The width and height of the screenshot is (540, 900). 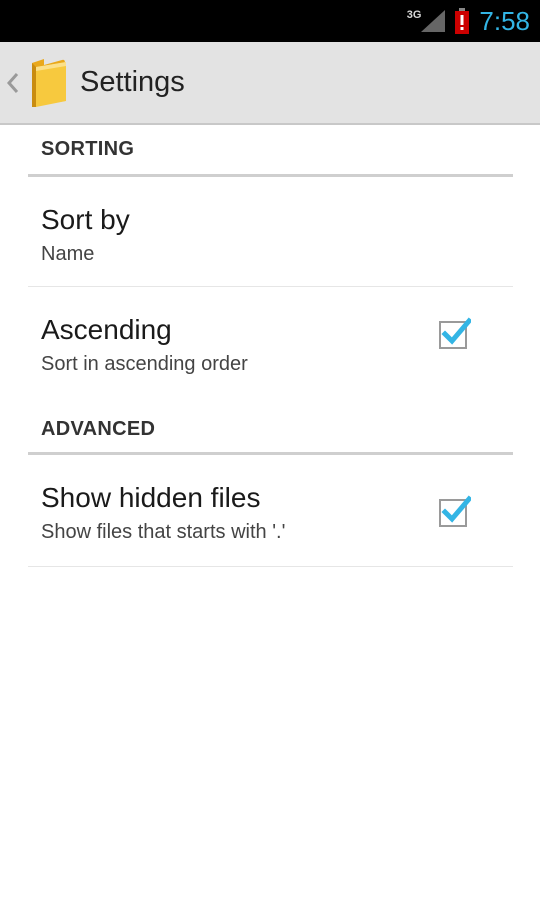 What do you see at coordinates (462, 21) in the screenshot?
I see `battery-alert-icon` at bounding box center [462, 21].